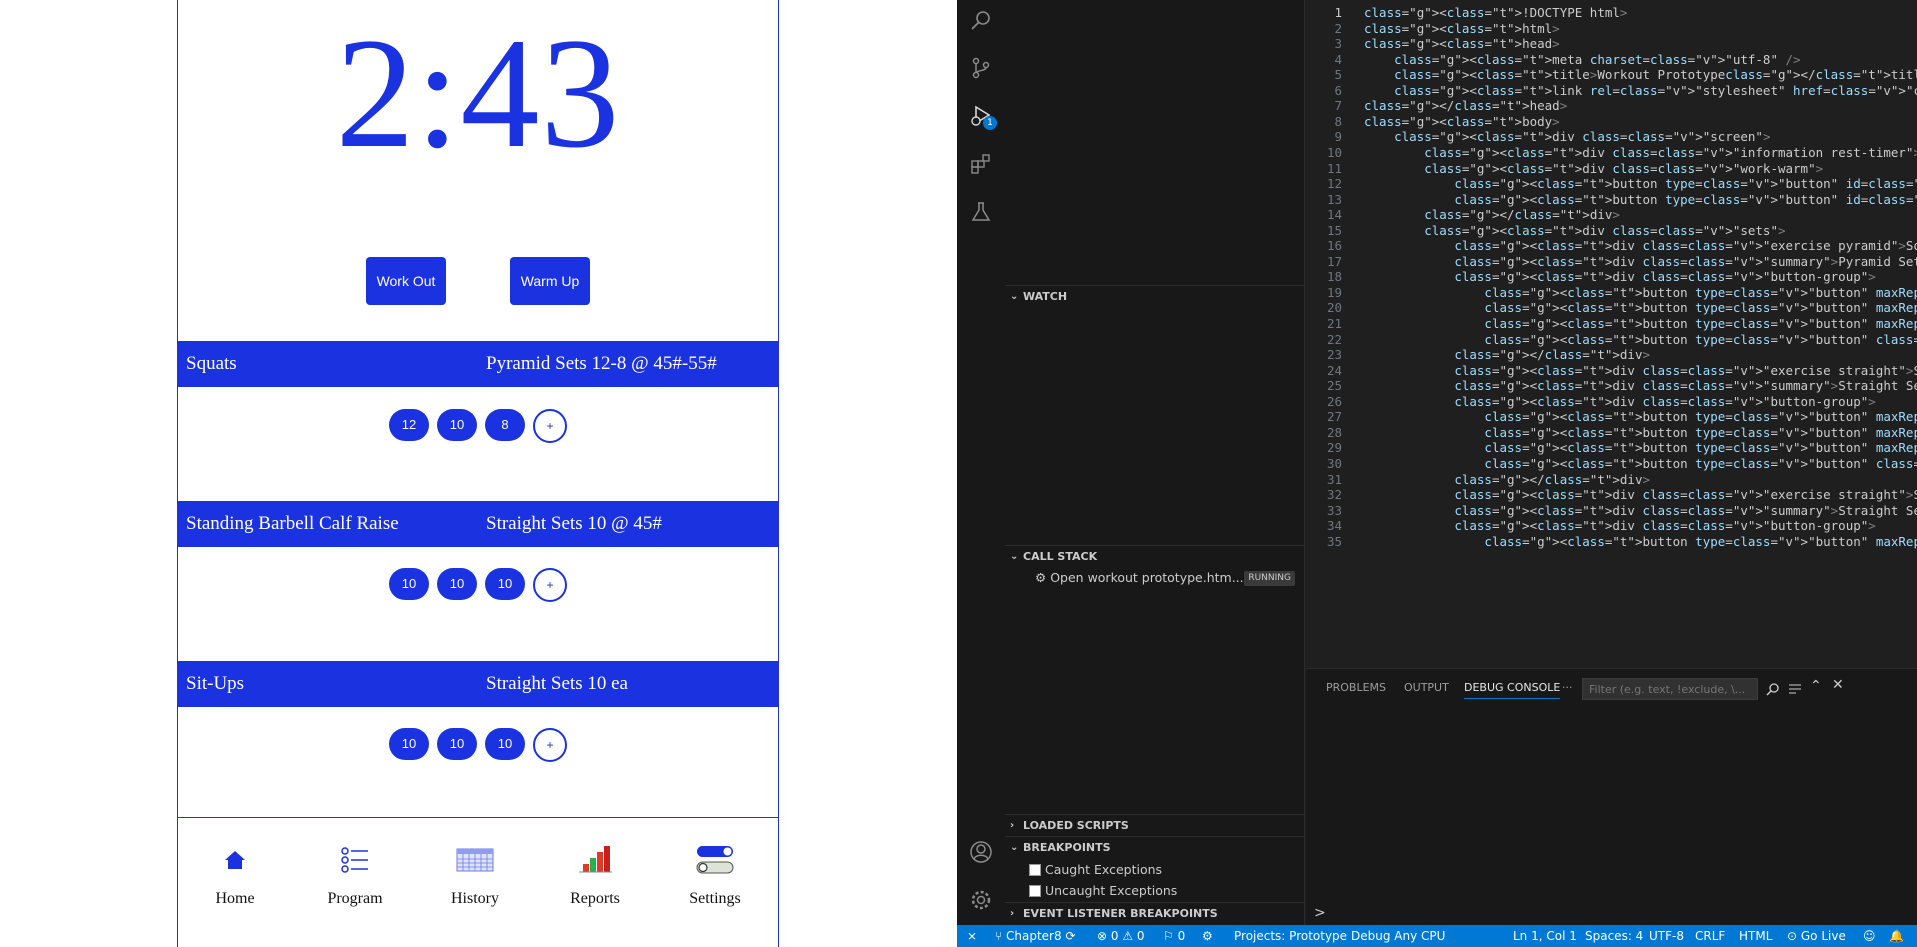 This screenshot has height=947, width=1917. Describe the element at coordinates (1103, 891) in the screenshot. I see `uncaught-exceptions-row: Uncaught Exceptions` at that location.